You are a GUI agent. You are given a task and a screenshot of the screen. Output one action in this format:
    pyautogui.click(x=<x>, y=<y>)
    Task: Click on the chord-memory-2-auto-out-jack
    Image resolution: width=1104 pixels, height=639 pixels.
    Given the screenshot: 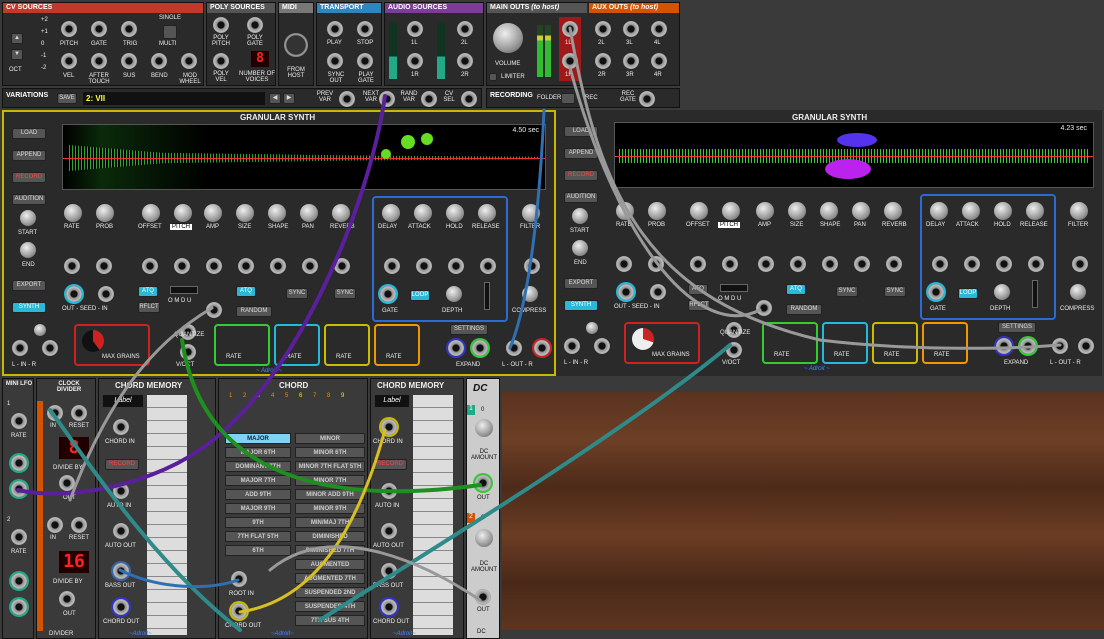 What is the action you would take?
    pyautogui.click(x=389, y=531)
    